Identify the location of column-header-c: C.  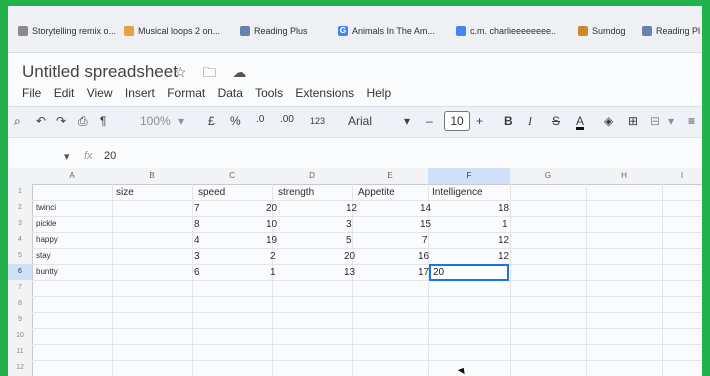
(232, 176).